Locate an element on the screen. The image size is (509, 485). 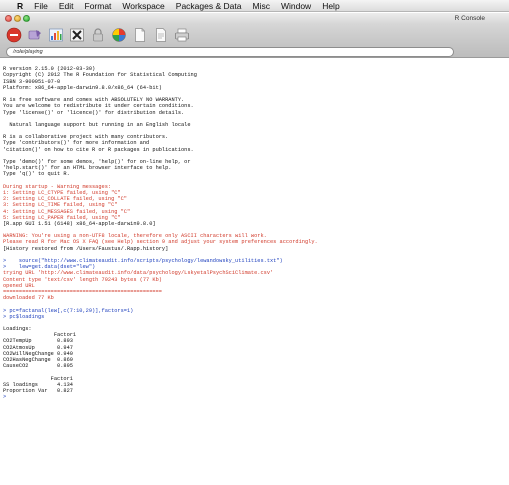
minimize-window-button is located at coordinates (17, 18).